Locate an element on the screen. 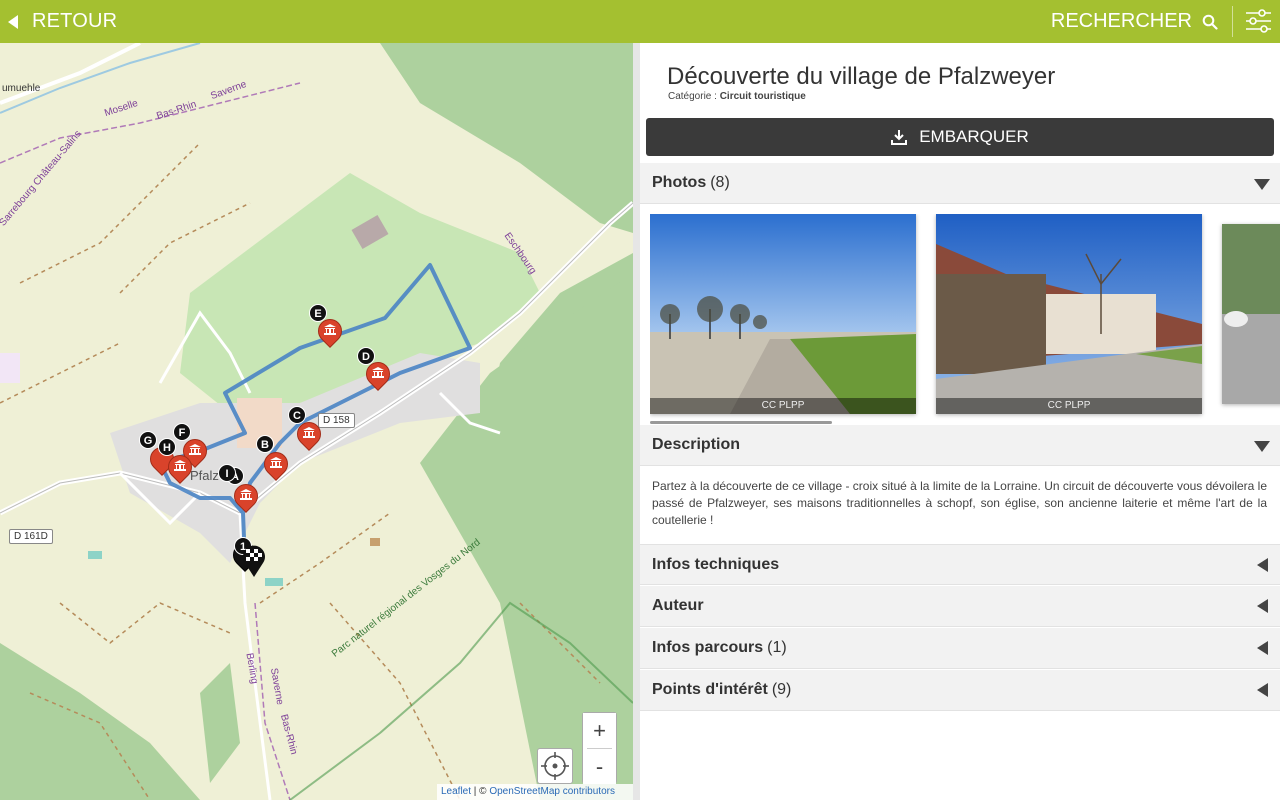 The height and width of the screenshot is (800, 1280). finish-flag-icon is located at coordinates (254, 561).